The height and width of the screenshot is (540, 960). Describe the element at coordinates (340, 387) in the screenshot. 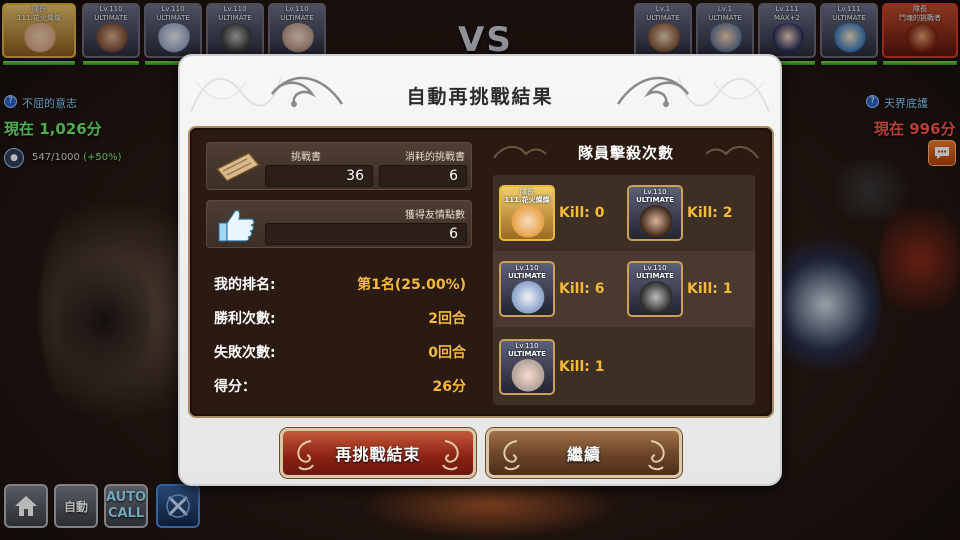

I see `score-row: 得分： 26分` at that location.